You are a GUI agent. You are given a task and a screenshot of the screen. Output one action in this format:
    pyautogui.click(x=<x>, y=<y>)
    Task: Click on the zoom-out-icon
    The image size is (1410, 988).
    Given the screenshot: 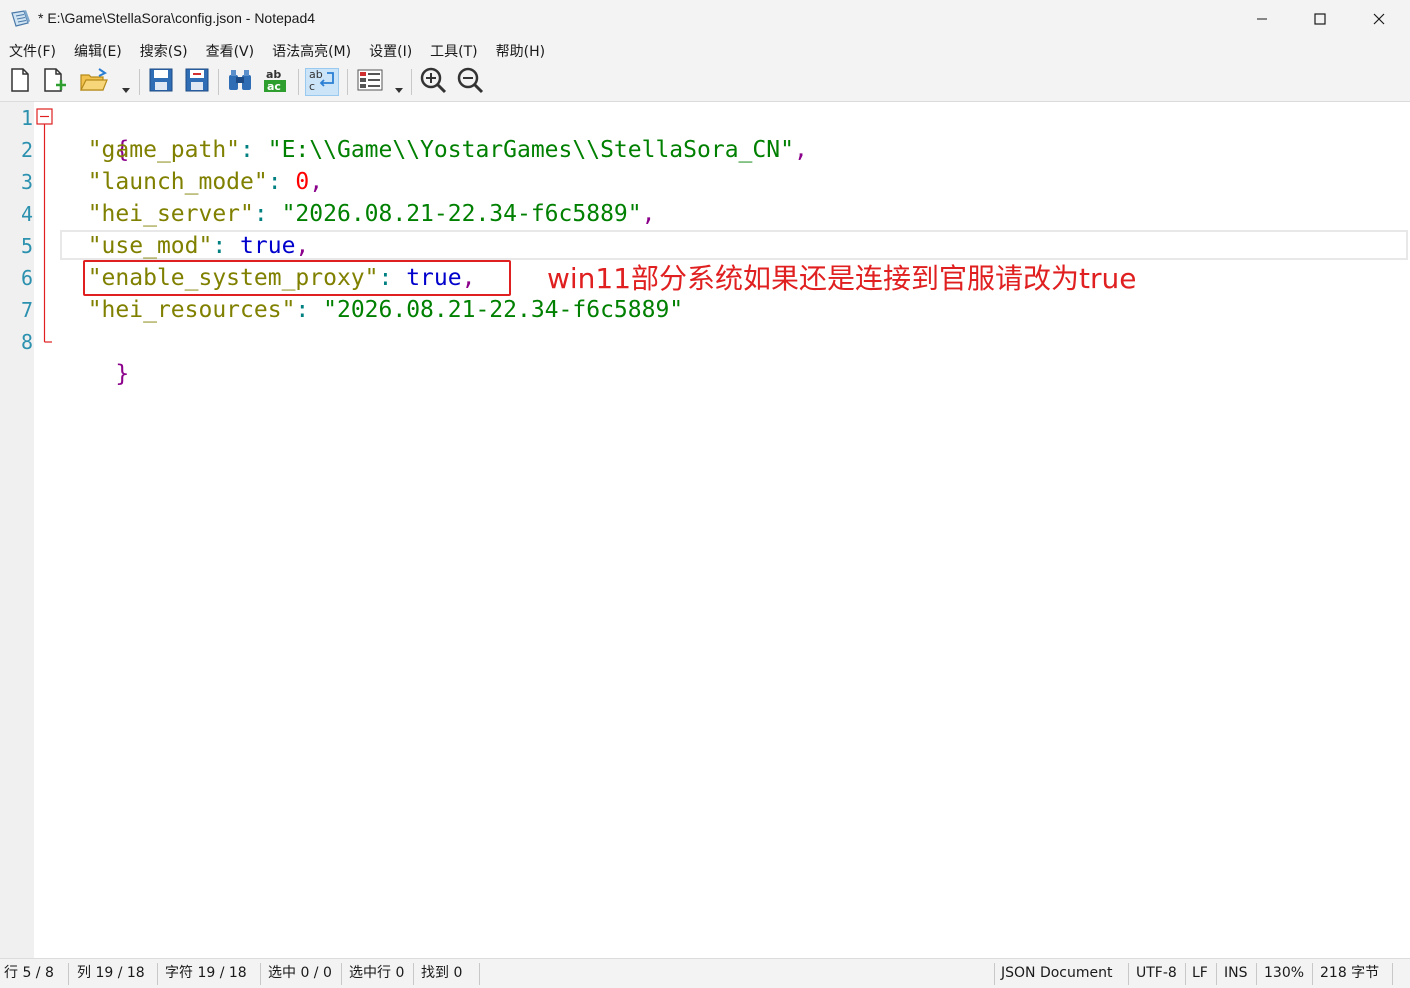 What is the action you would take?
    pyautogui.click(x=470, y=82)
    